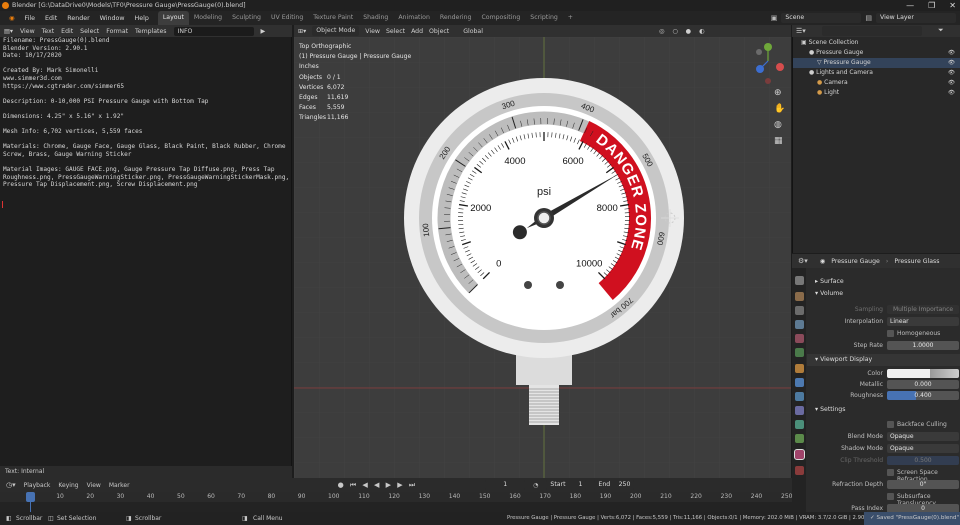 The height and width of the screenshot is (525, 960). Describe the element at coordinates (799, 338) in the screenshot. I see `scene-tab-icon` at that location.